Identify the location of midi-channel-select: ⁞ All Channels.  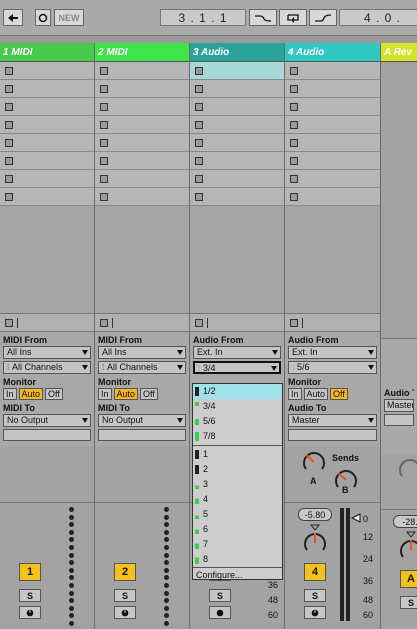
(47, 367).